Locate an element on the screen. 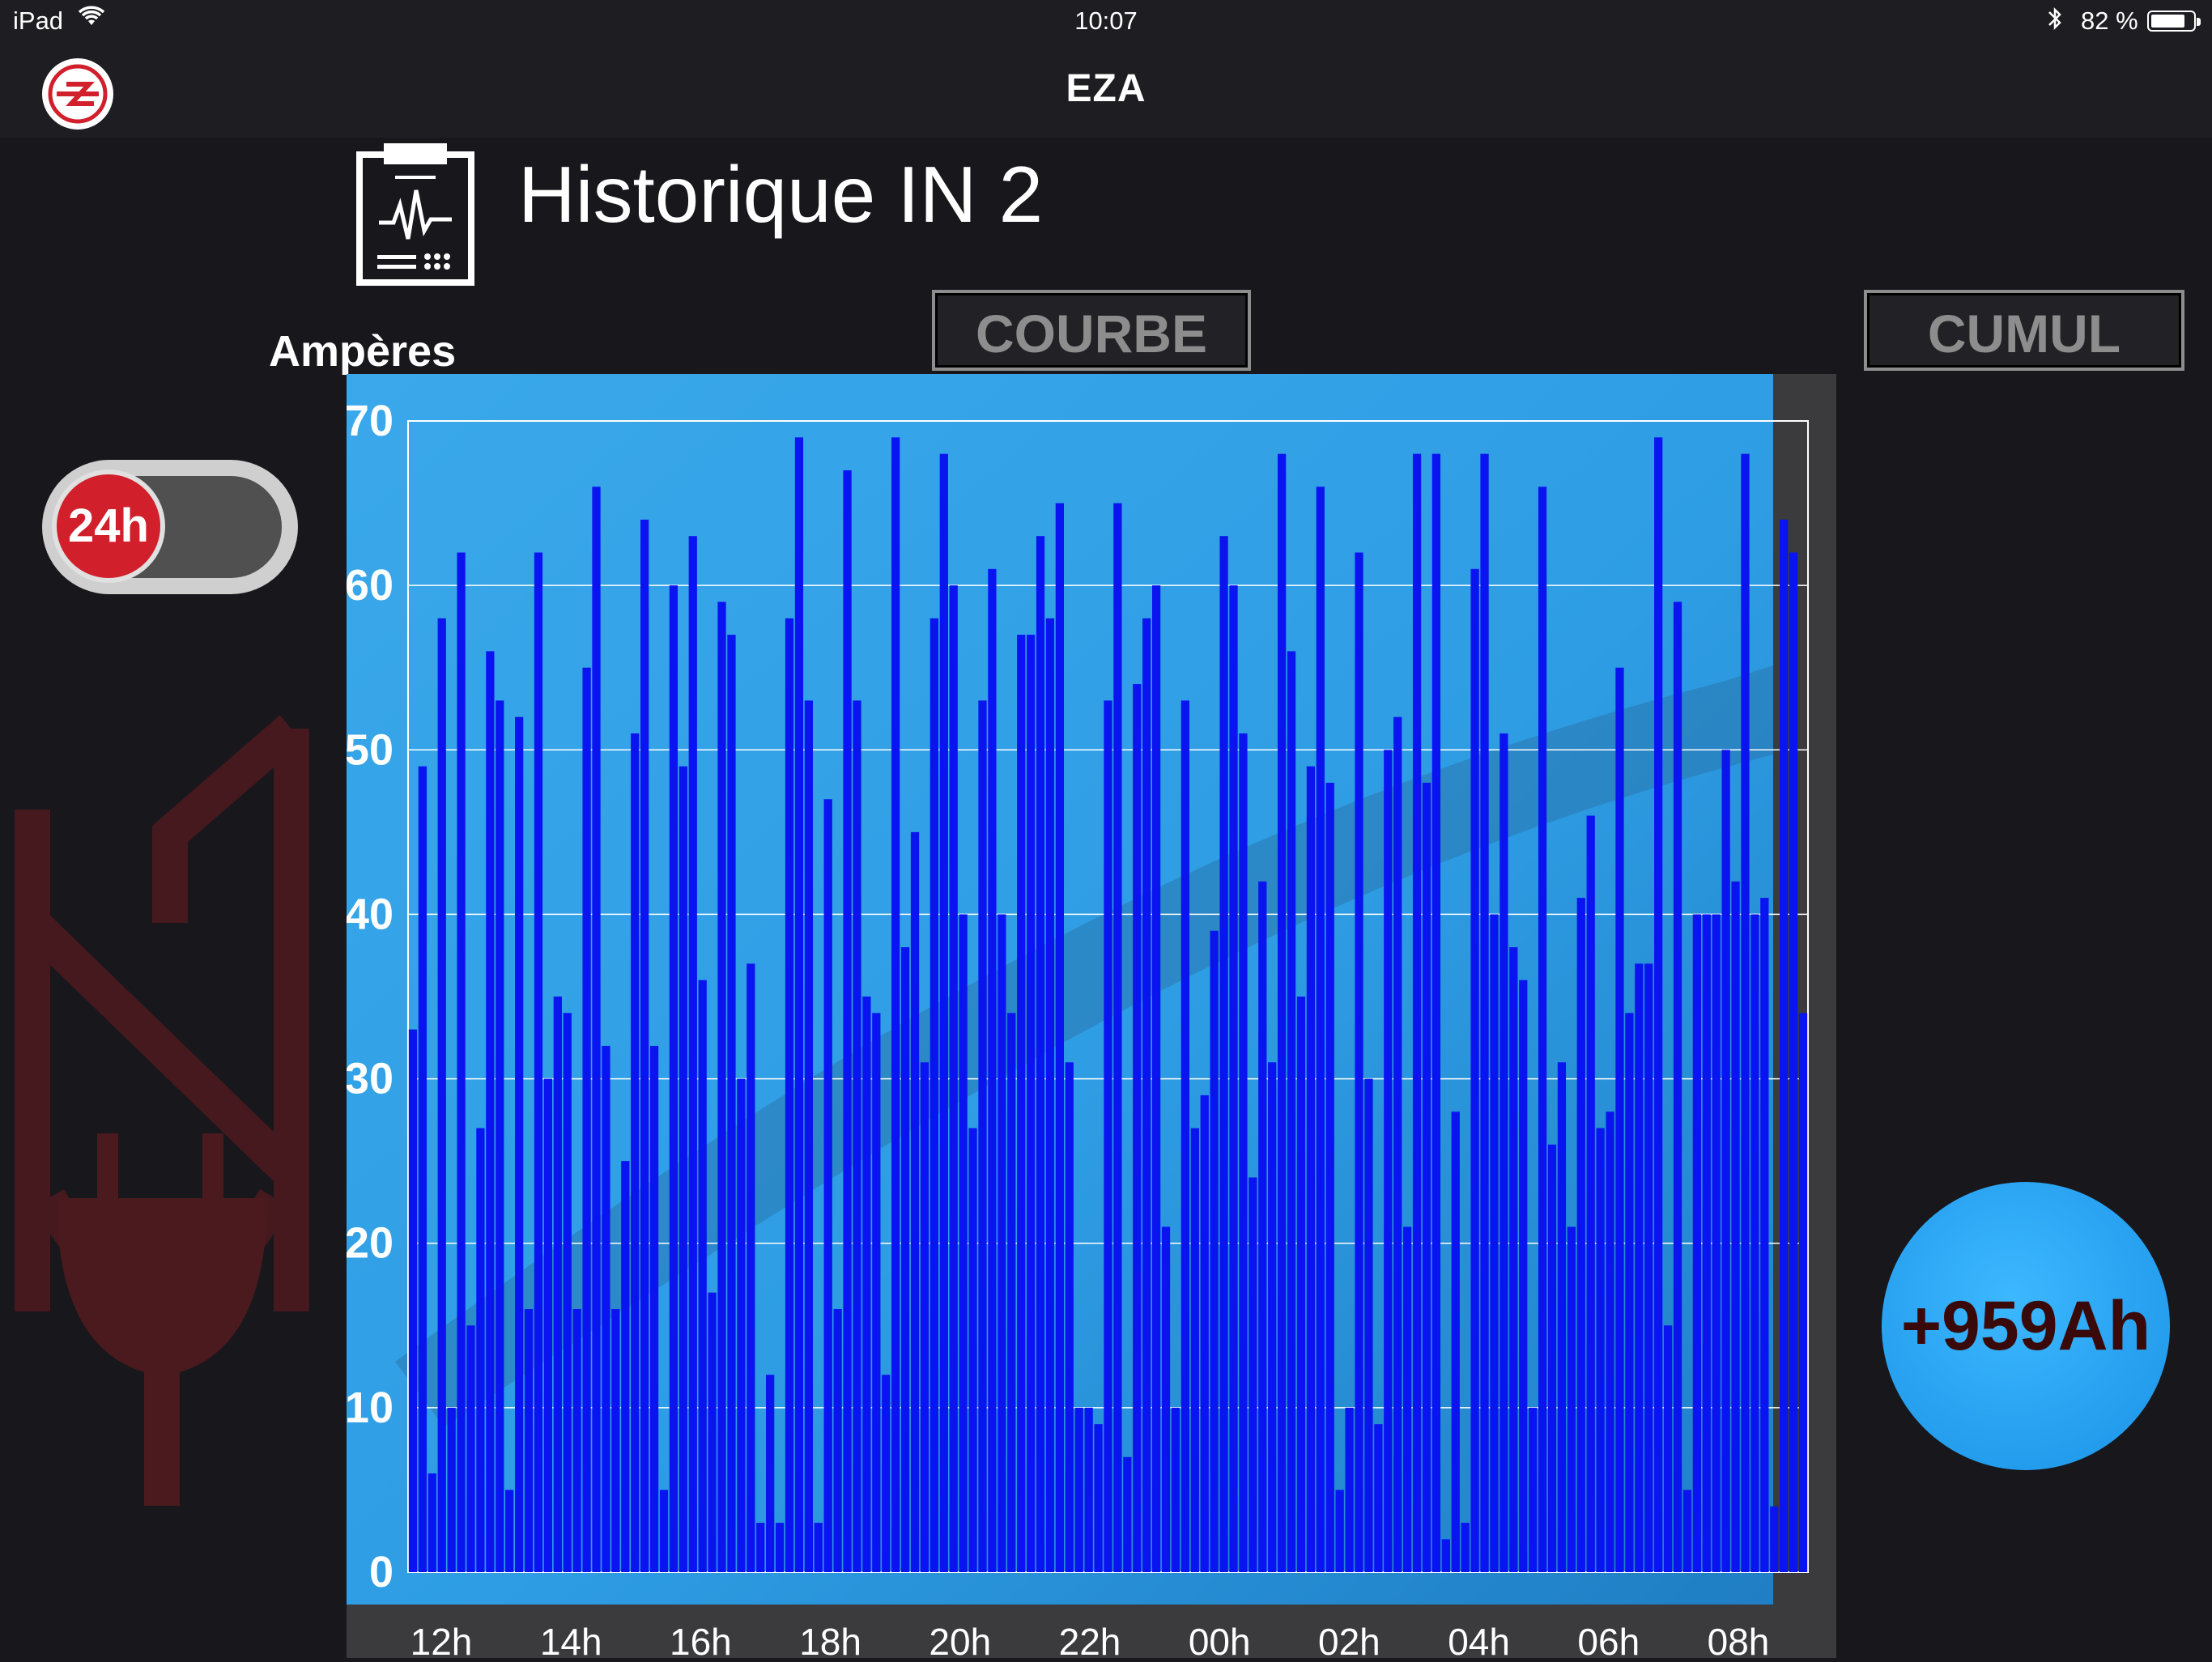  total-ah-badge: +959Ah is located at coordinates (2026, 1326).